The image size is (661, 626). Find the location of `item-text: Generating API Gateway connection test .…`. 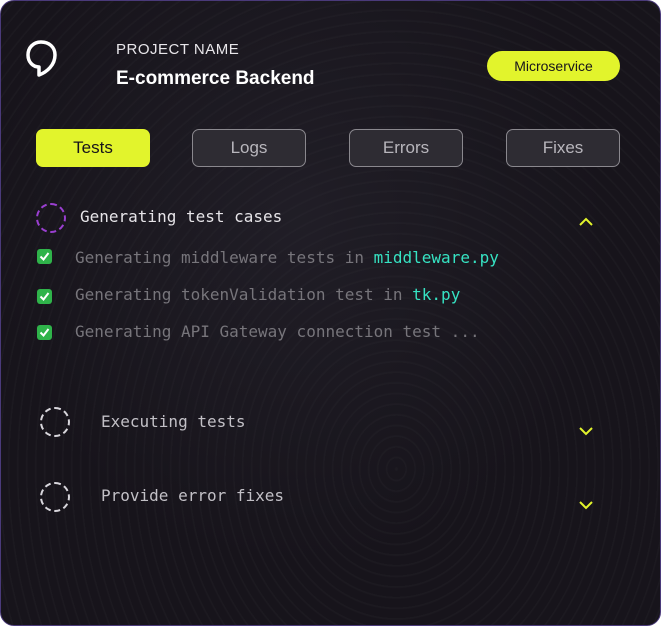

item-text: Generating API Gateway connection test .… is located at coordinates (277, 331).